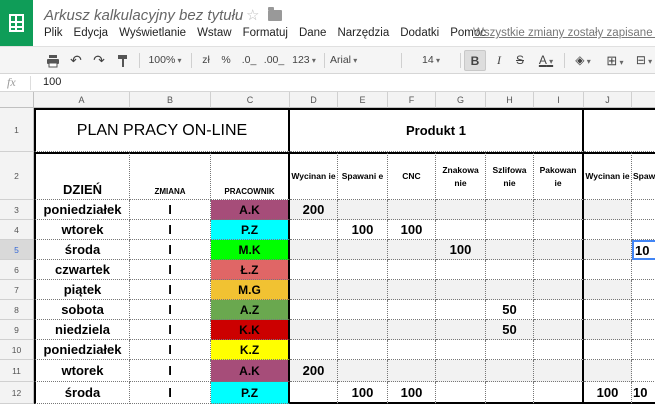 This screenshot has width=655, height=408. What do you see at coordinates (250, 250) in the screenshot?
I see `worker-cell: M.K` at bounding box center [250, 250].